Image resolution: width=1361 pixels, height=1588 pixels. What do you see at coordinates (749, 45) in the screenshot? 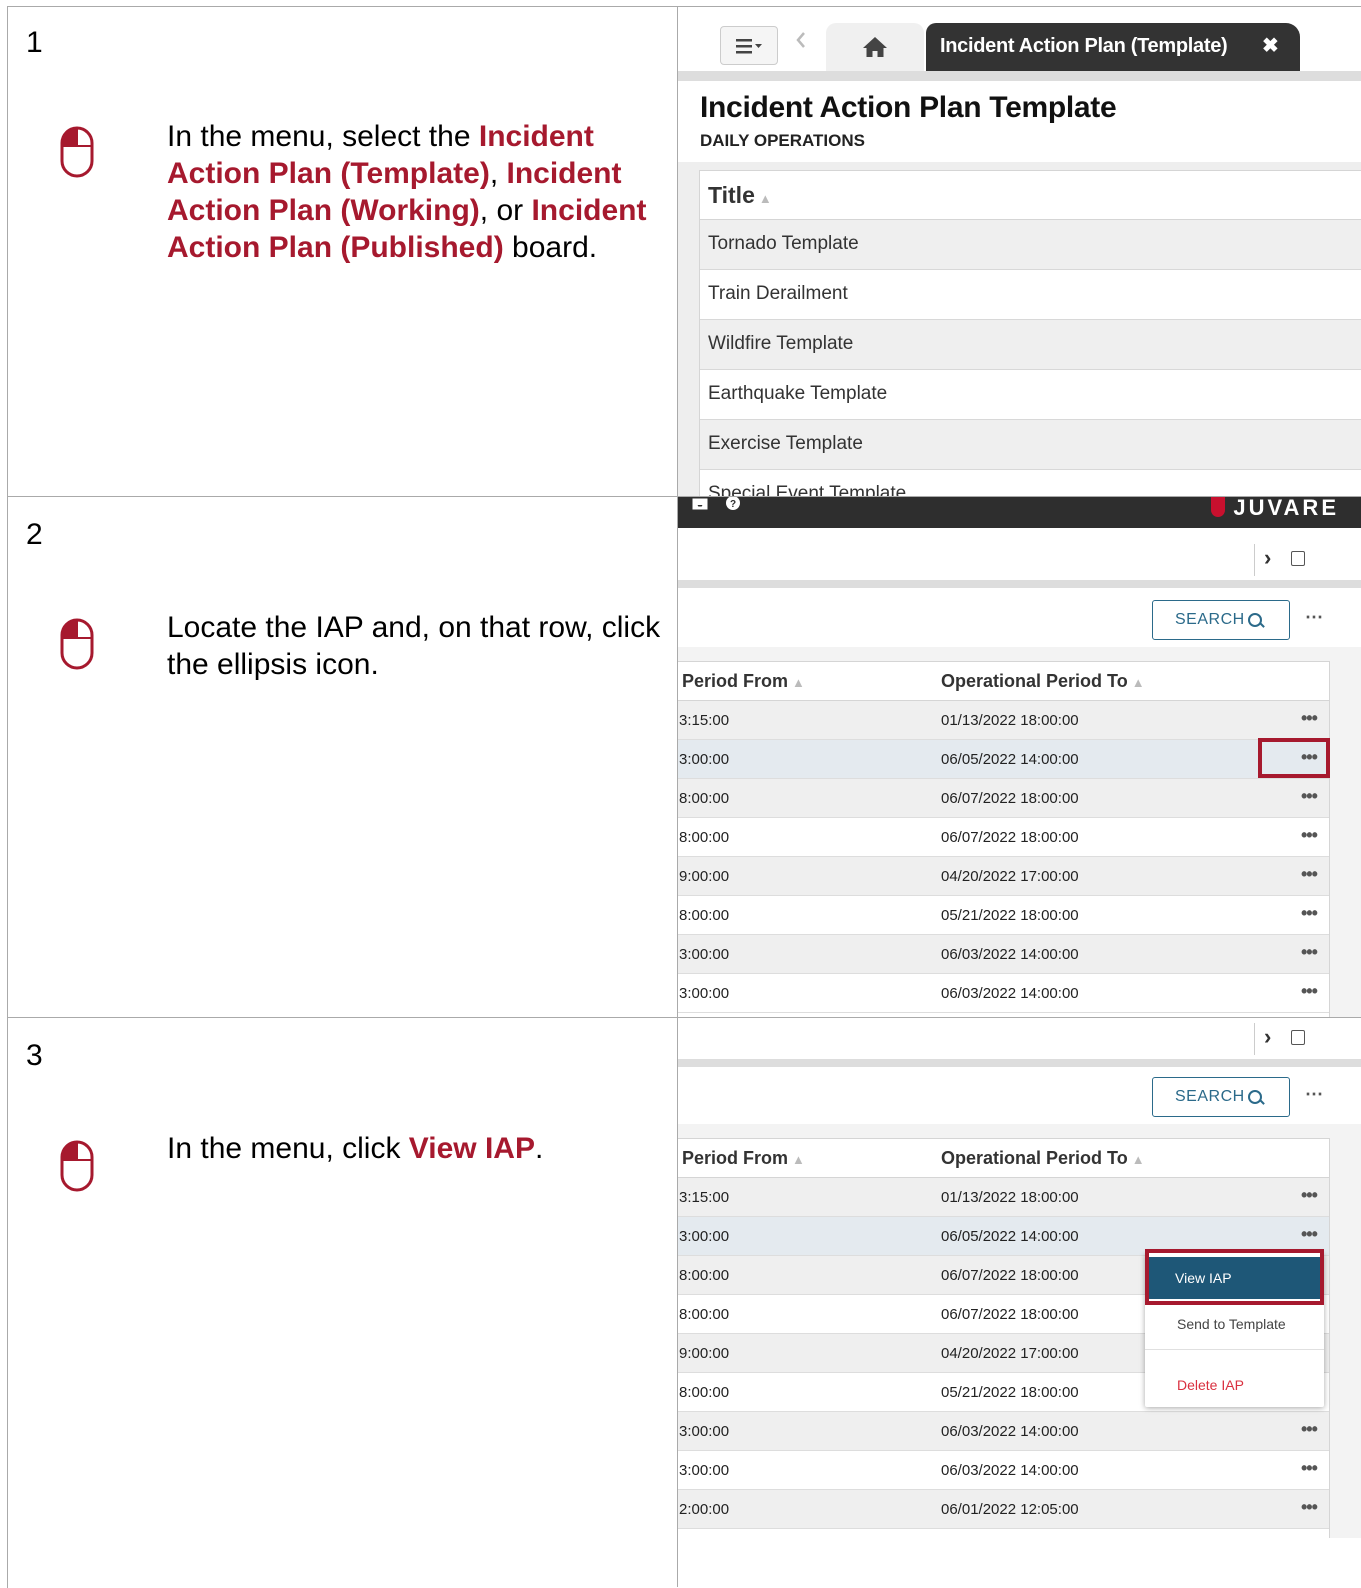
I see `hamburger-menu-icon` at bounding box center [749, 45].